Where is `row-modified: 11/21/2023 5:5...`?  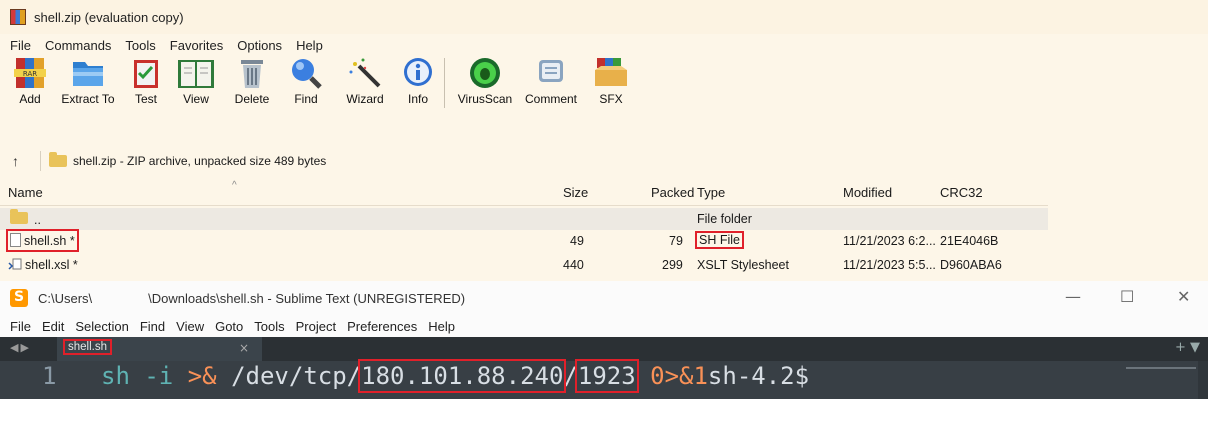 row-modified: 11/21/2023 5:5... is located at coordinates (889, 265).